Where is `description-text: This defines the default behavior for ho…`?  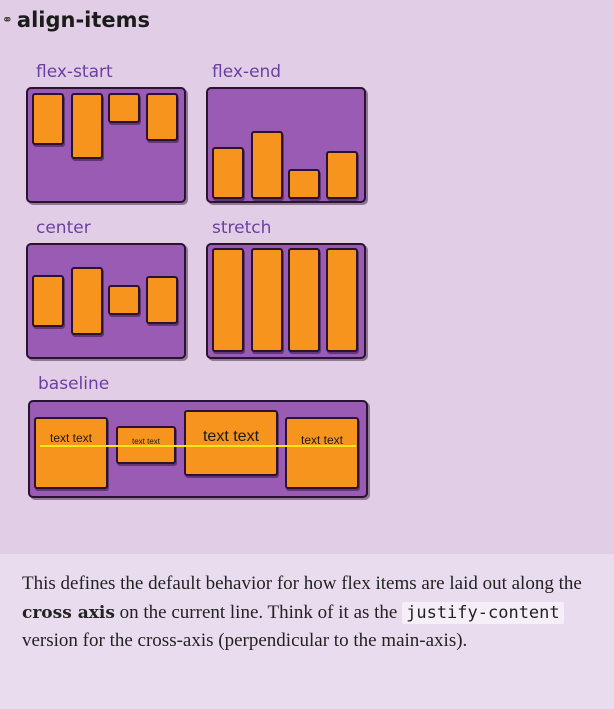
description-text: This defines the default behavior for ho… is located at coordinates (317, 613).